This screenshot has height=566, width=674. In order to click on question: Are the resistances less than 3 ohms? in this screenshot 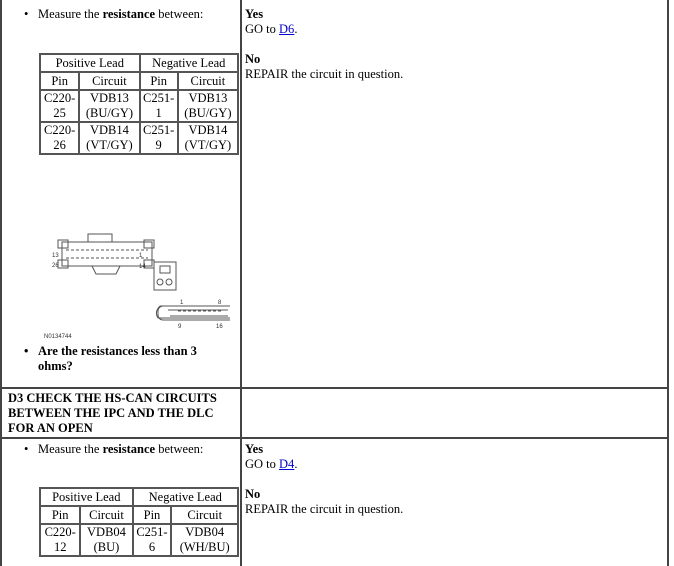, I will do `click(121, 359)`.